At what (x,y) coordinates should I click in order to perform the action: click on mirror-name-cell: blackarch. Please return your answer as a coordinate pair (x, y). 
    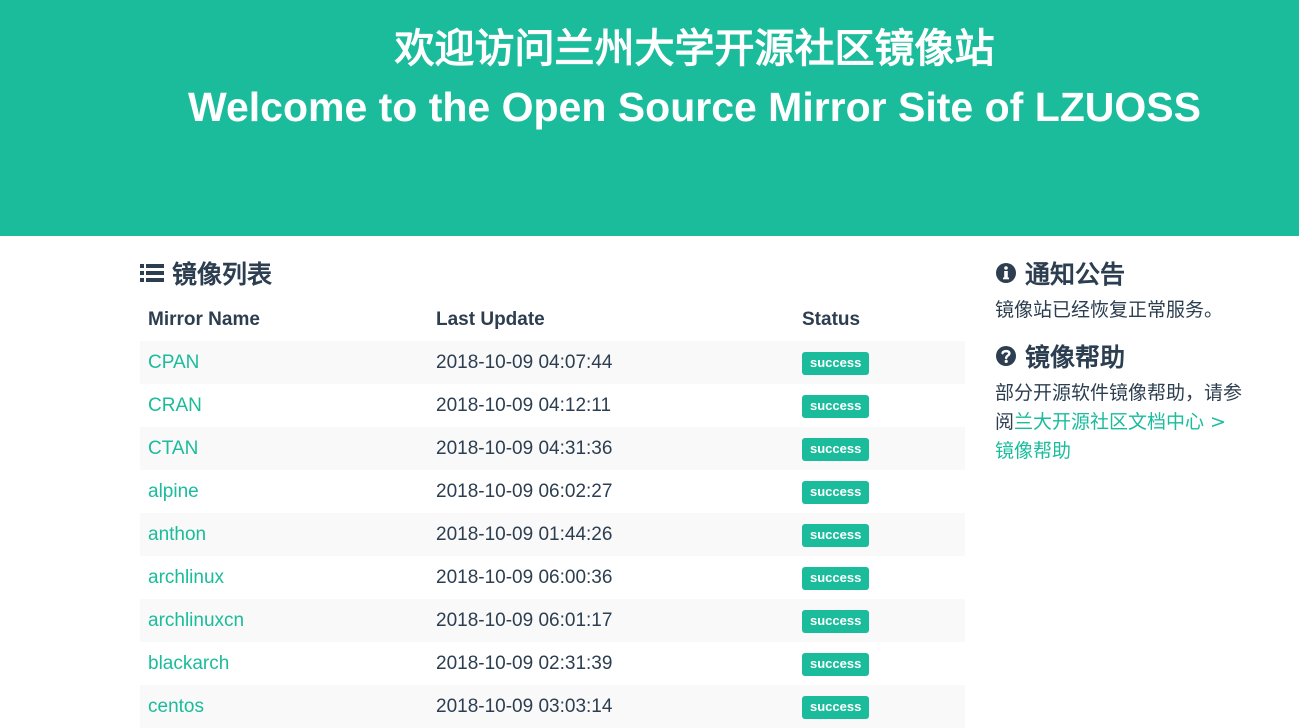
    Looking at the image, I should click on (284, 663).